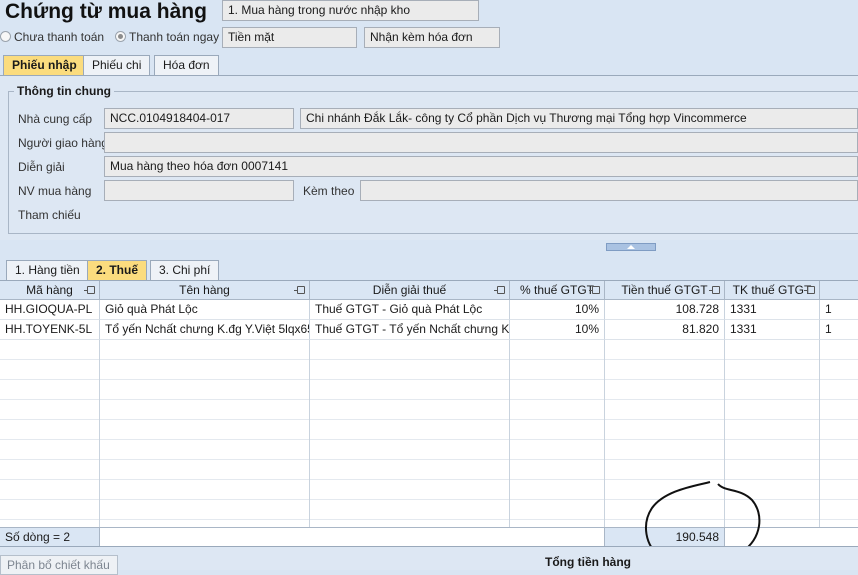 This screenshot has width=858, height=575. I want to click on deliverer-field, so click(481, 142).